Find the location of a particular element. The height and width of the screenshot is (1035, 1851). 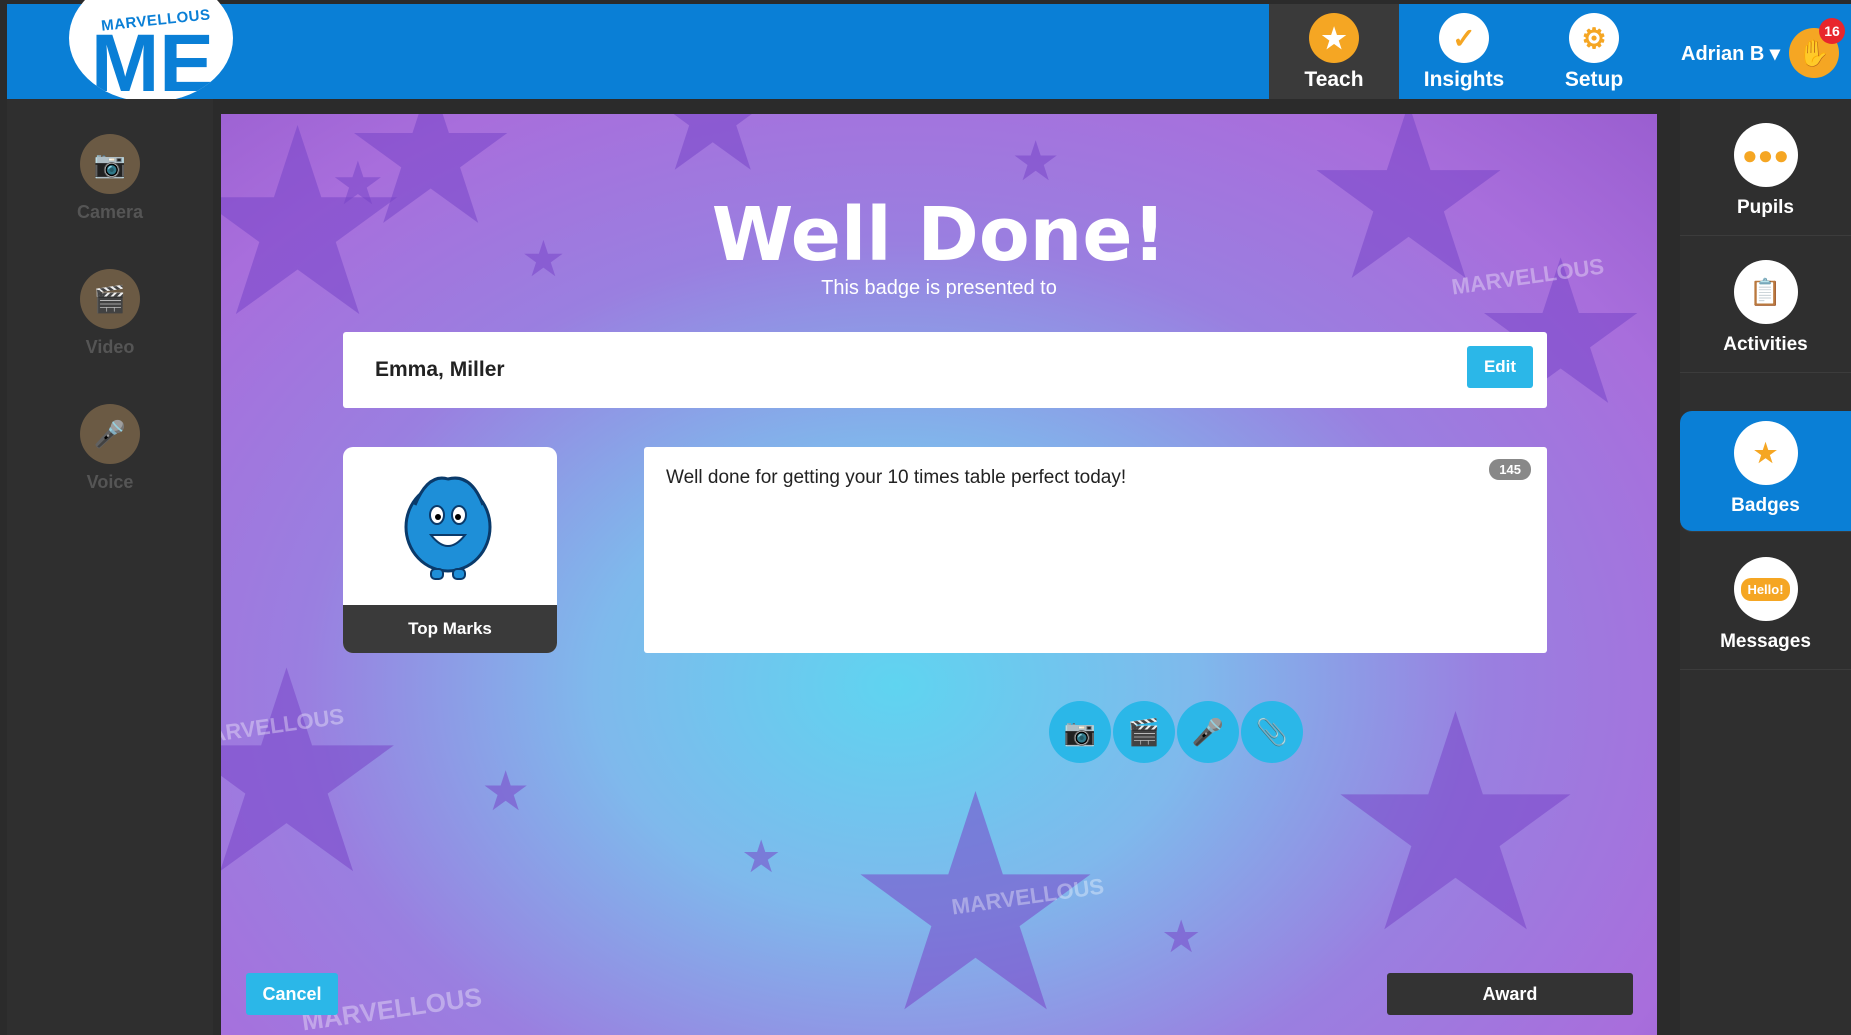

right-nav-badges: ★ Badges is located at coordinates (1765, 471).